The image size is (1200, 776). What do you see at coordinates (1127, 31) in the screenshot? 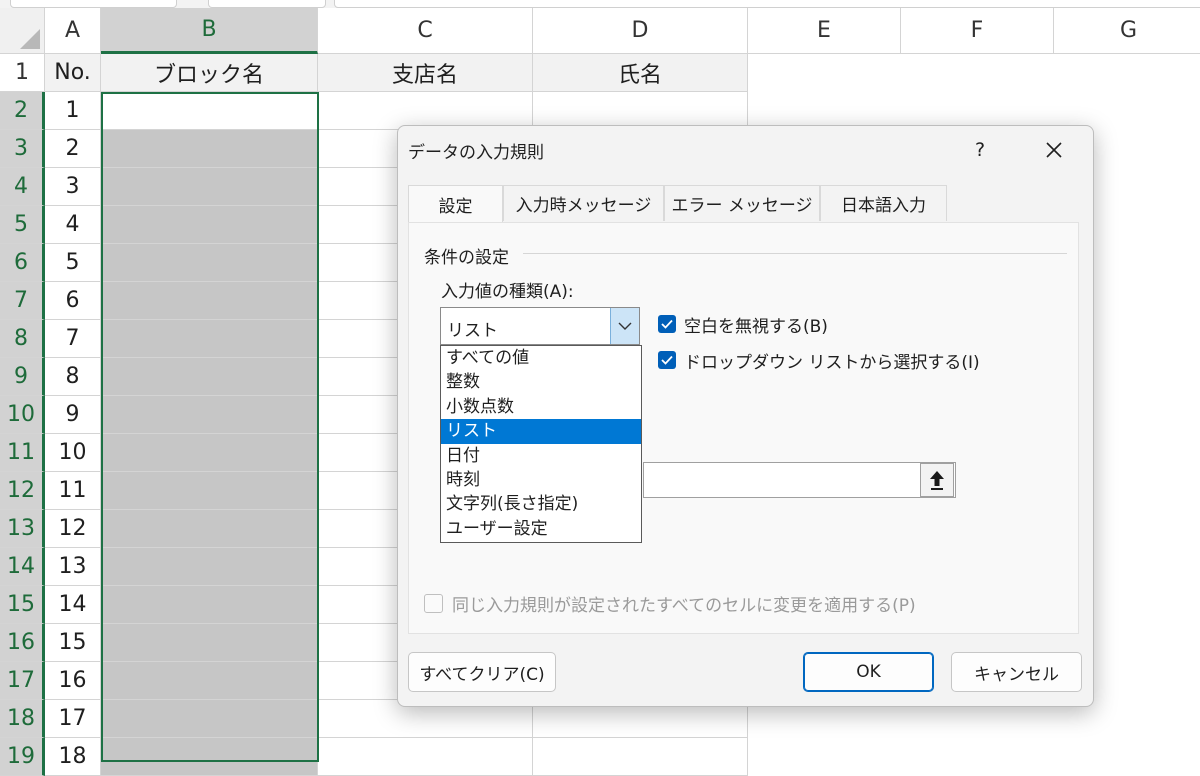
I see `column-header-g: G` at bounding box center [1127, 31].